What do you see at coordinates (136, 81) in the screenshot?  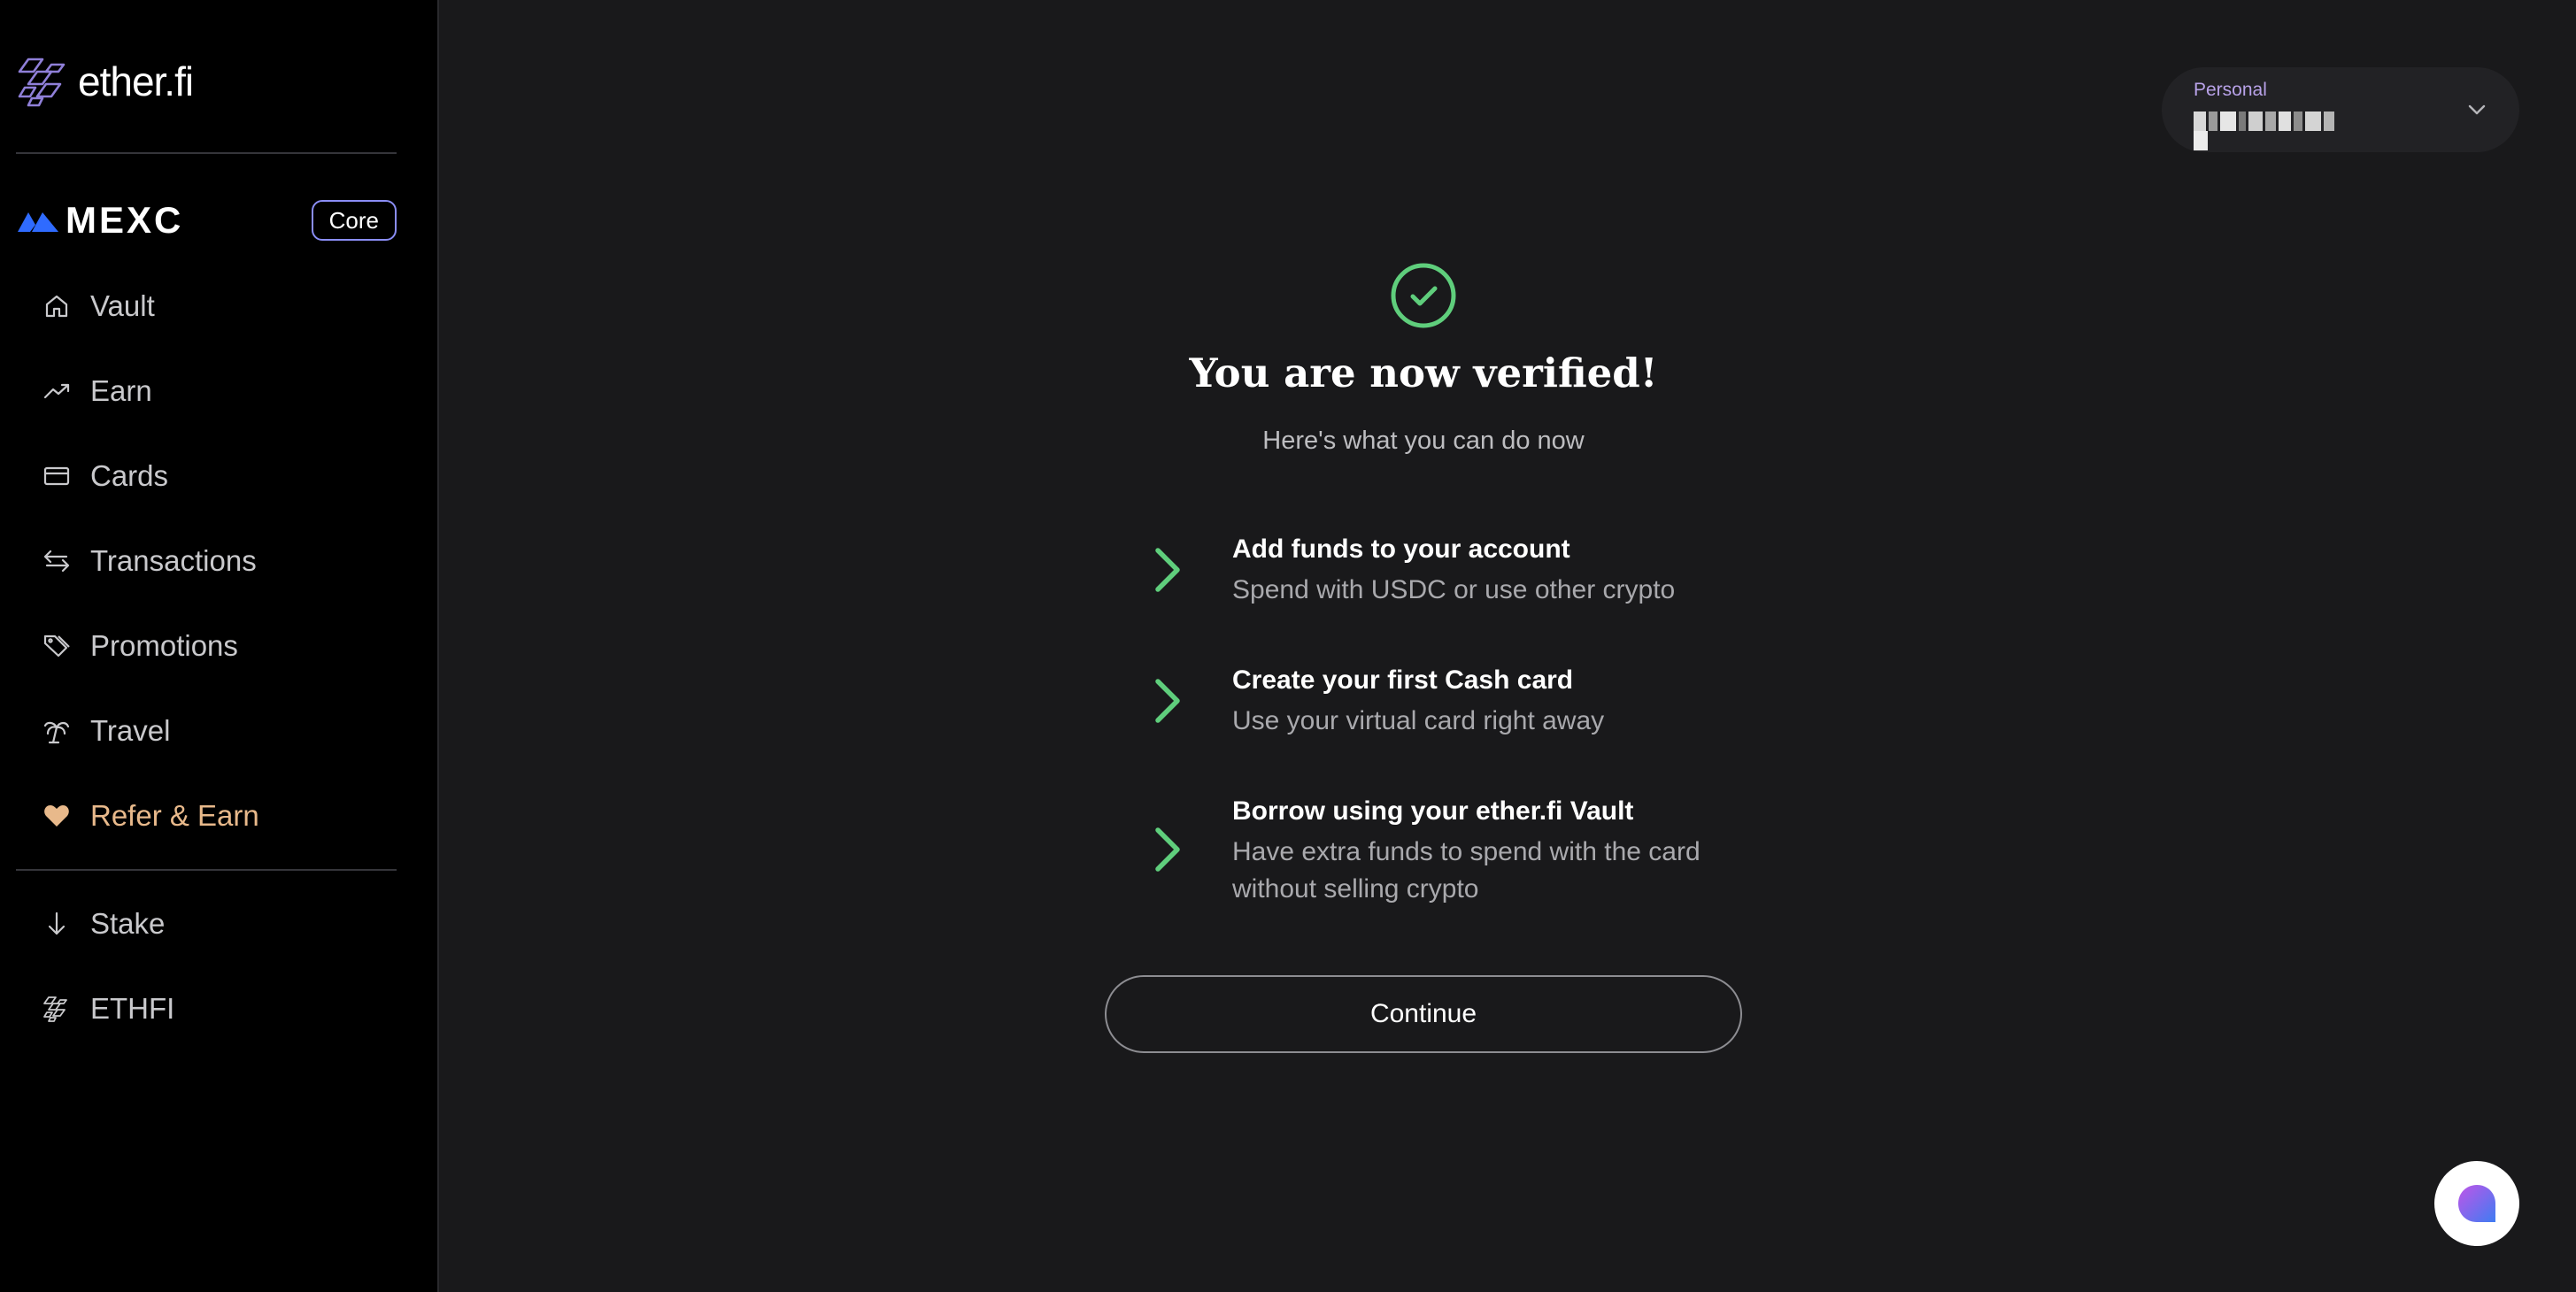 I see `brand-name: ether.fi` at bounding box center [136, 81].